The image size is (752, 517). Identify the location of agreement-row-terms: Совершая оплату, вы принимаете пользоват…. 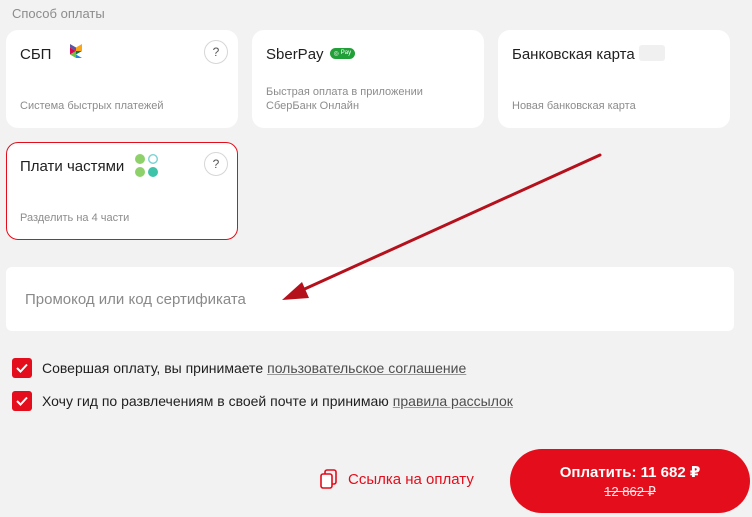
(239, 368).